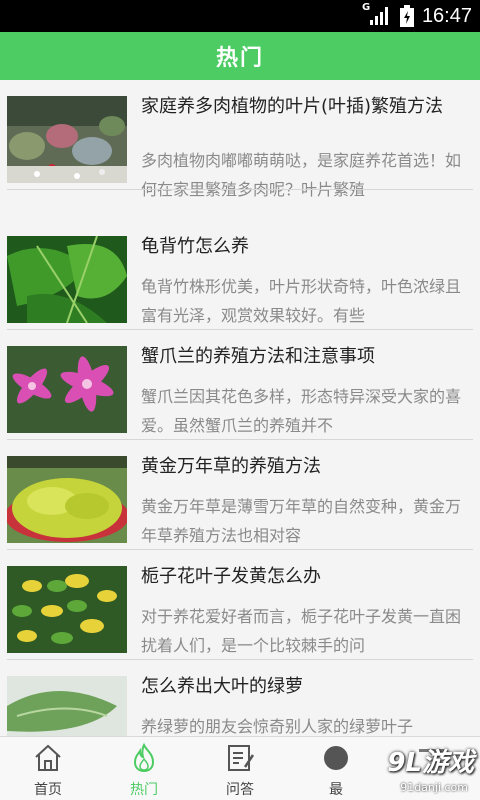 The image size is (480, 800). Describe the element at coordinates (301, 247) in the screenshot. I see `article-title: 龟背竹怎么养` at that location.